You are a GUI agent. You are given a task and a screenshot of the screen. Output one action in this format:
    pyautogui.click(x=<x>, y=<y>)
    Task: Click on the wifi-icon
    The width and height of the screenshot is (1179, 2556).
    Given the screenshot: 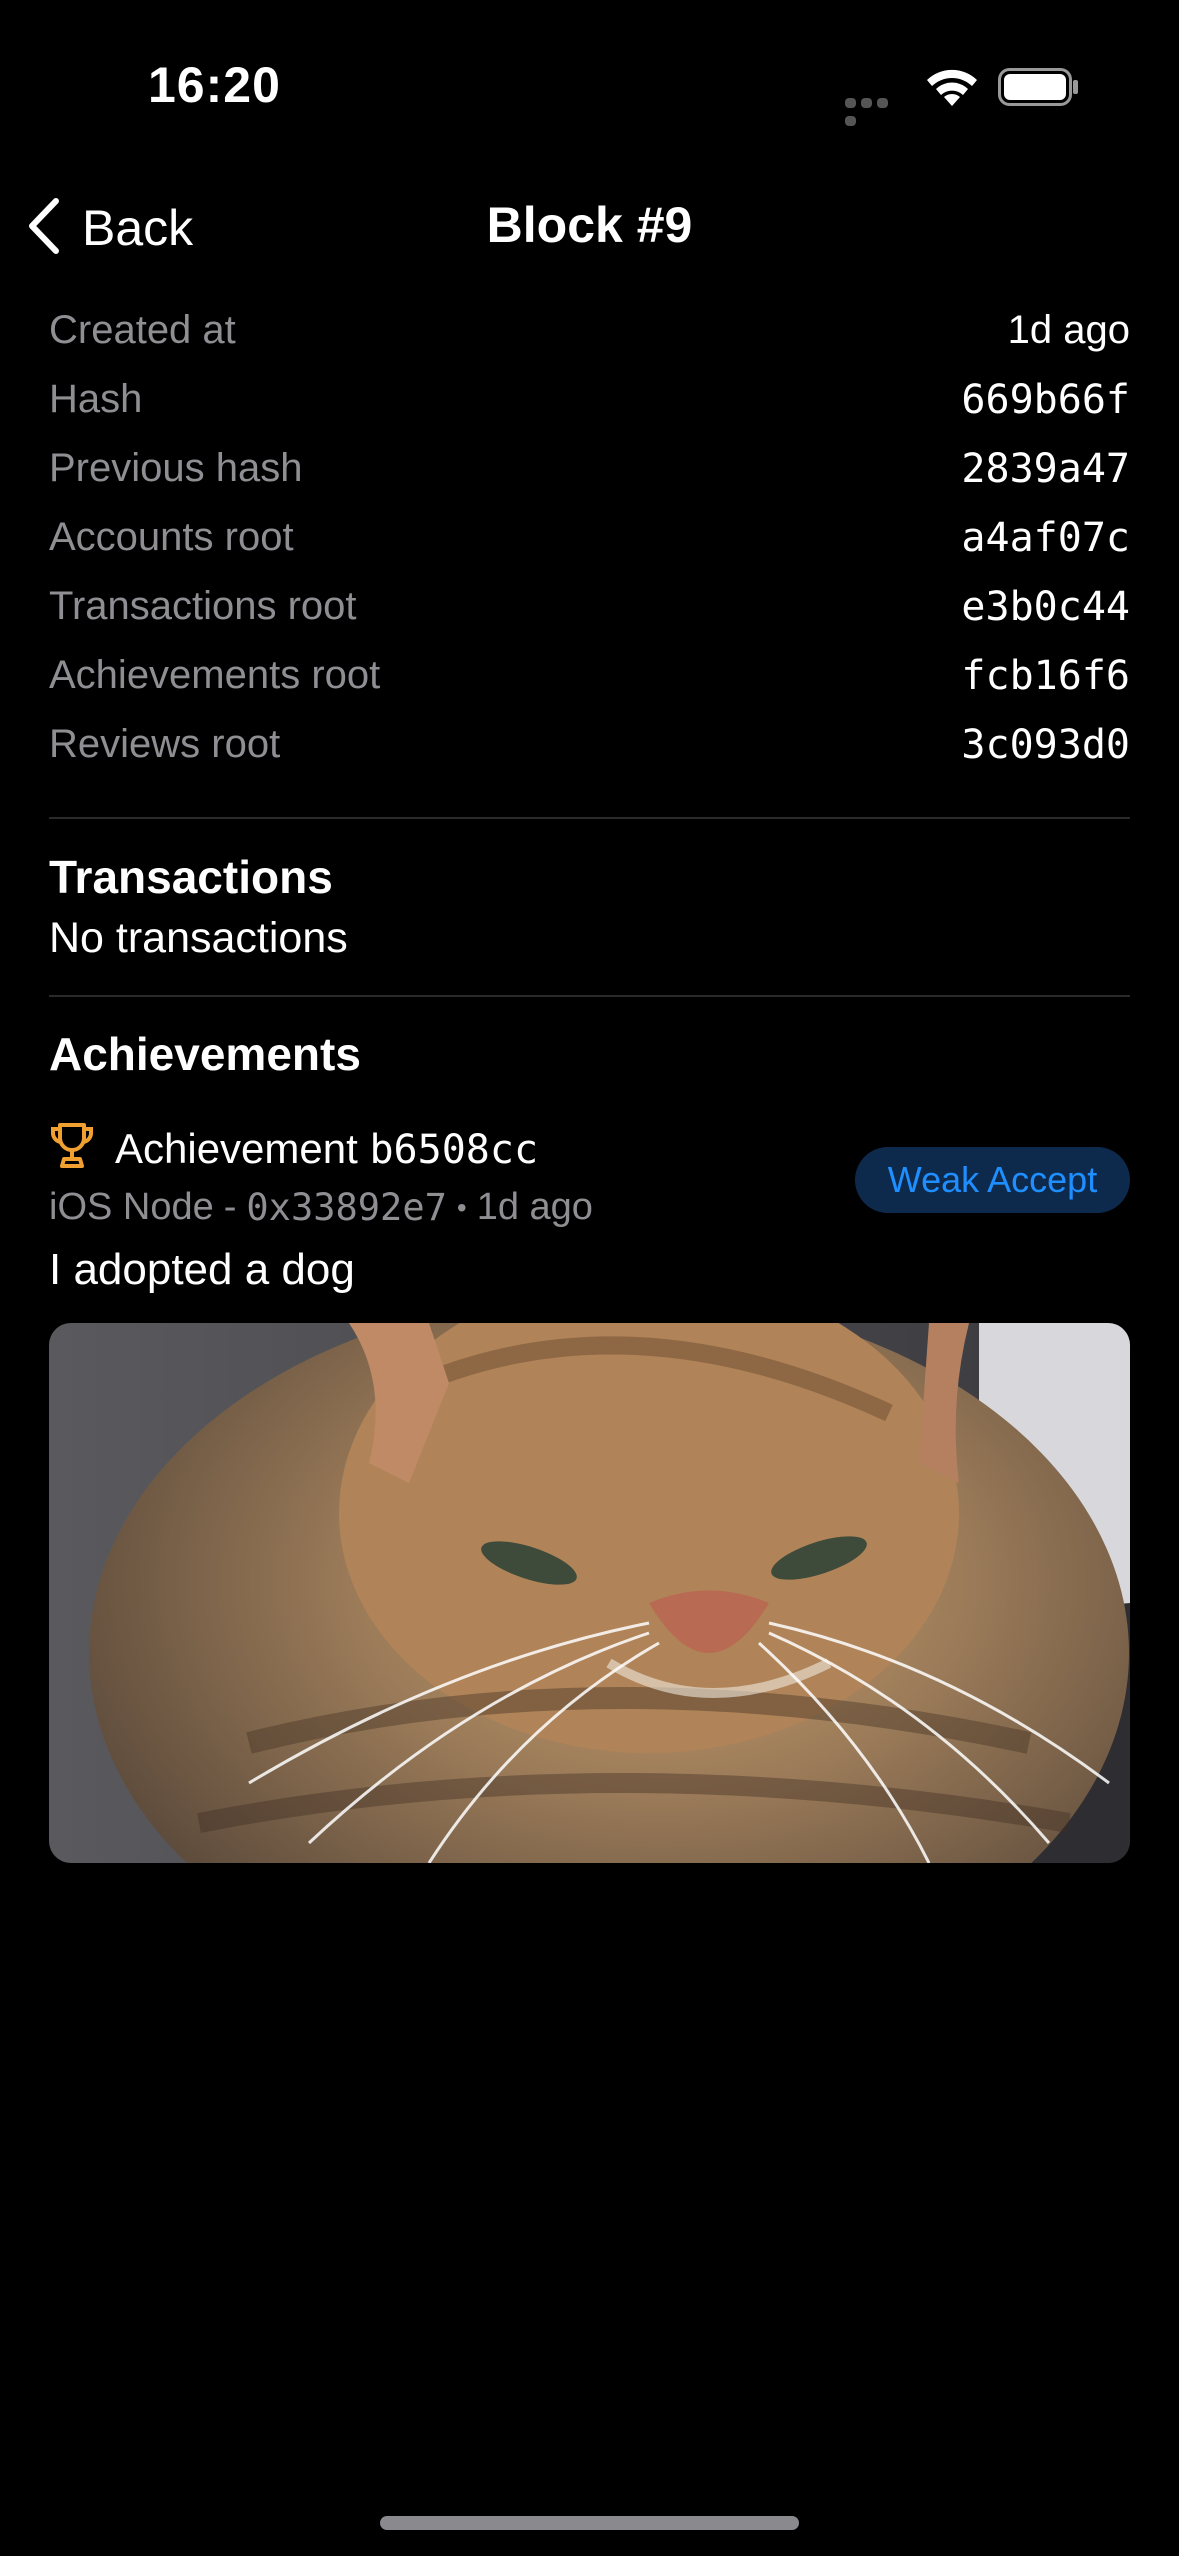 What is the action you would take?
    pyautogui.click(x=952, y=88)
    